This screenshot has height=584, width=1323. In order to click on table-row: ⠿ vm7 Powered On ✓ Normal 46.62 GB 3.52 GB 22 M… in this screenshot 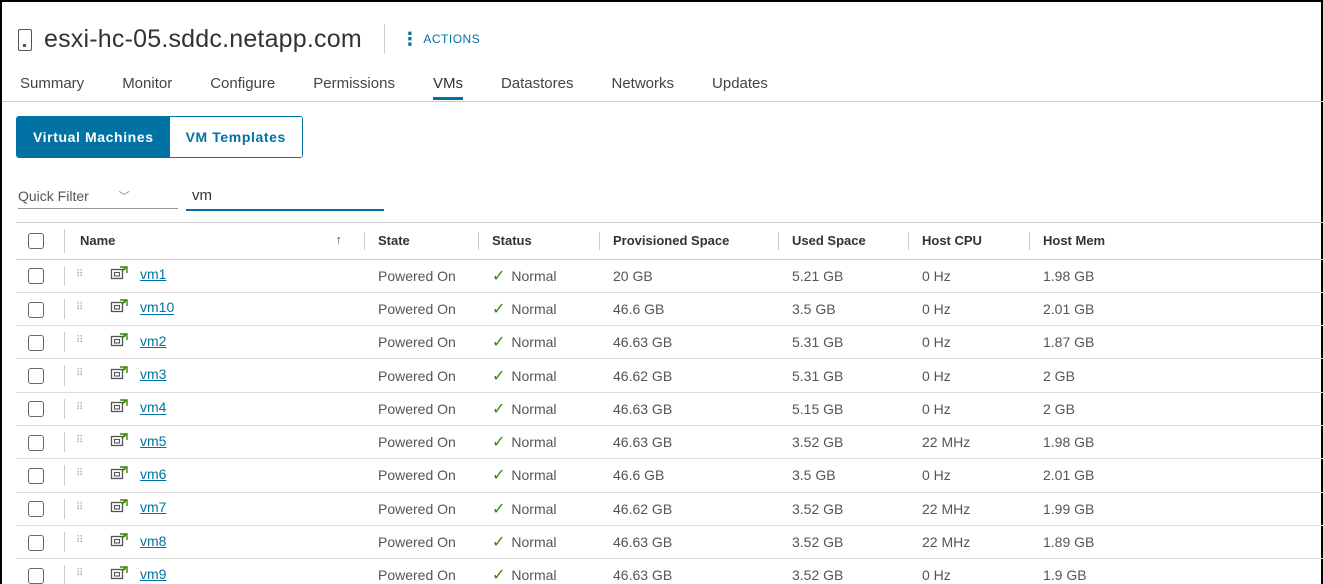, I will do `click(669, 509)`.